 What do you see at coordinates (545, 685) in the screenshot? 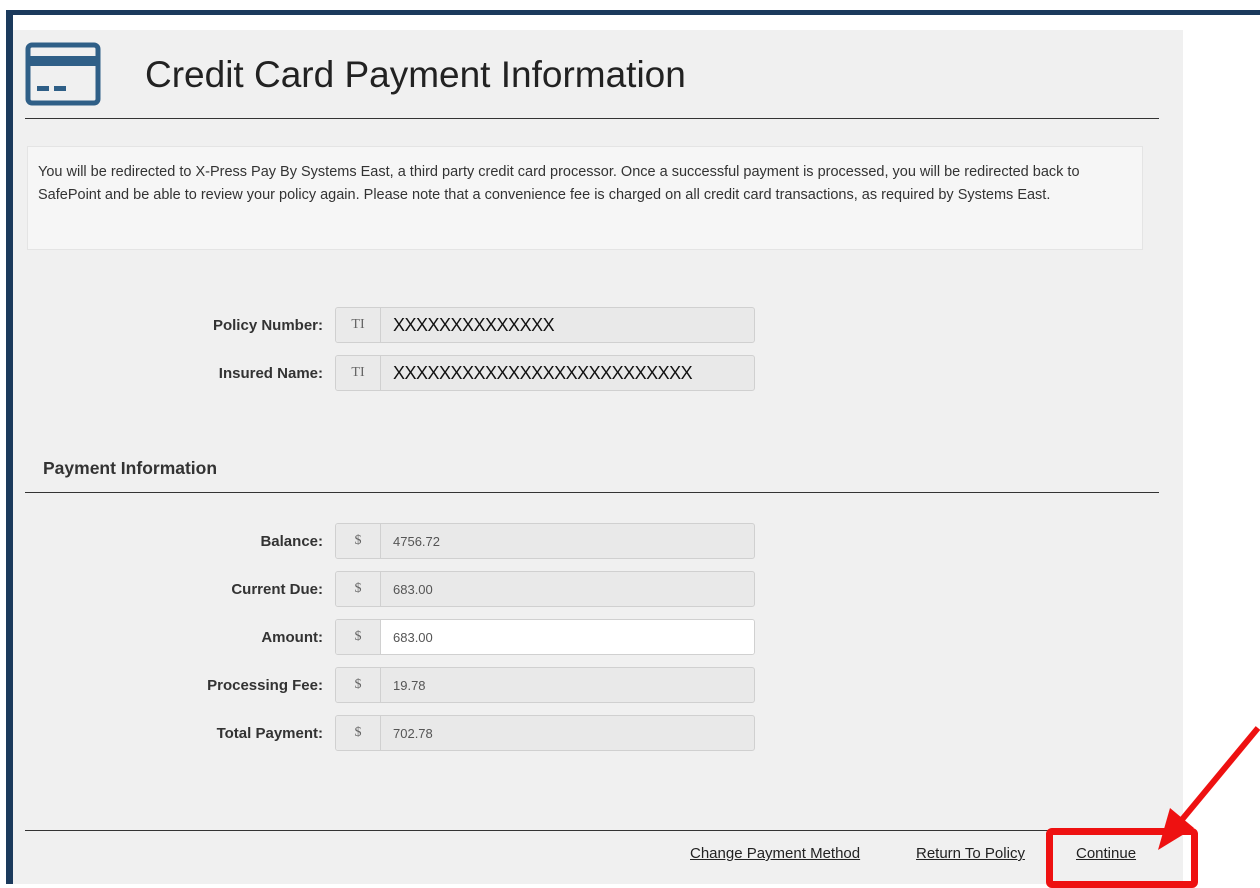
I see `processing-fee-field: $ 19.78` at bounding box center [545, 685].